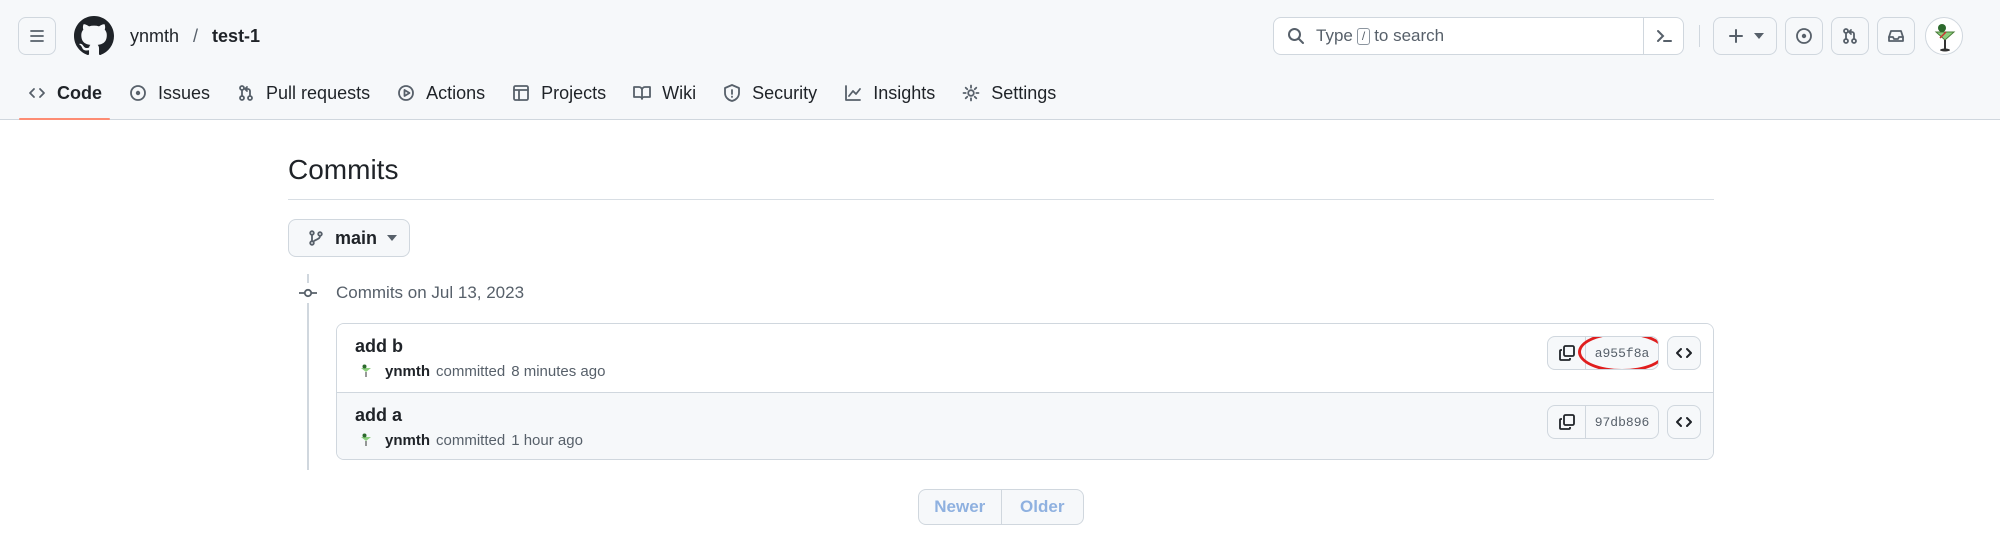  I want to click on github-logo-icon, so click(94, 36).